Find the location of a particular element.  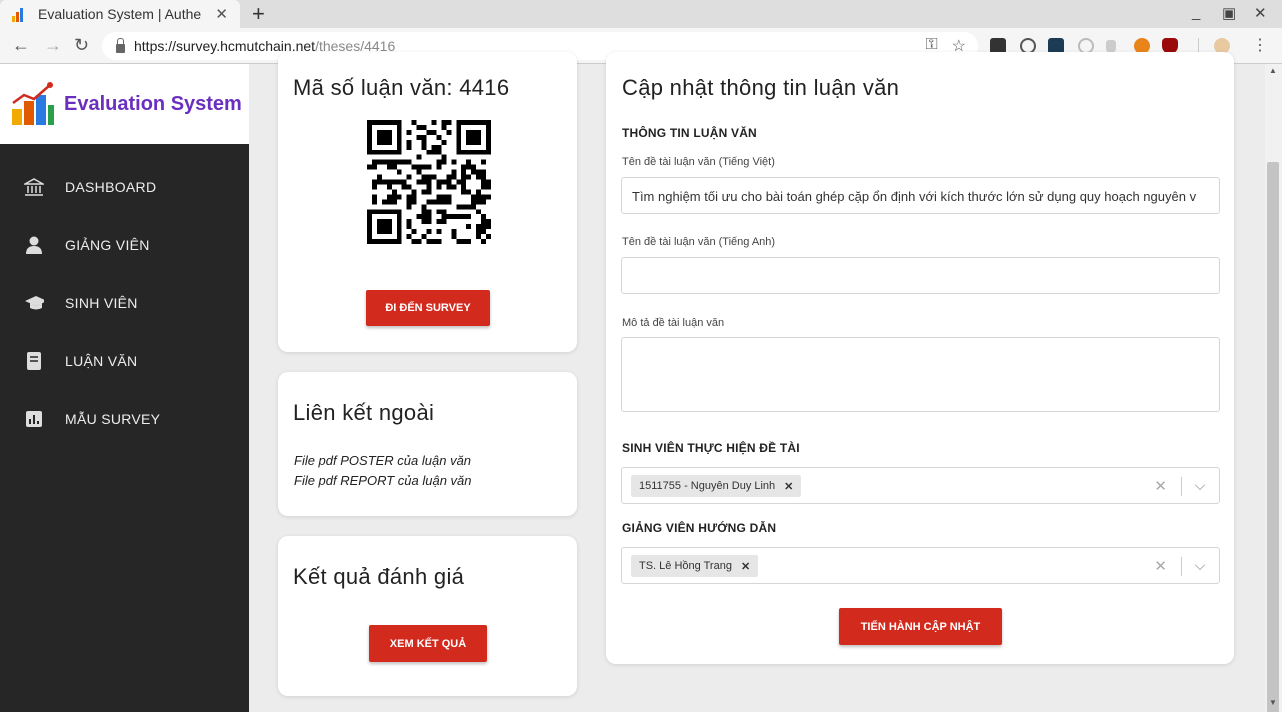

qr-code is located at coordinates (429, 182).